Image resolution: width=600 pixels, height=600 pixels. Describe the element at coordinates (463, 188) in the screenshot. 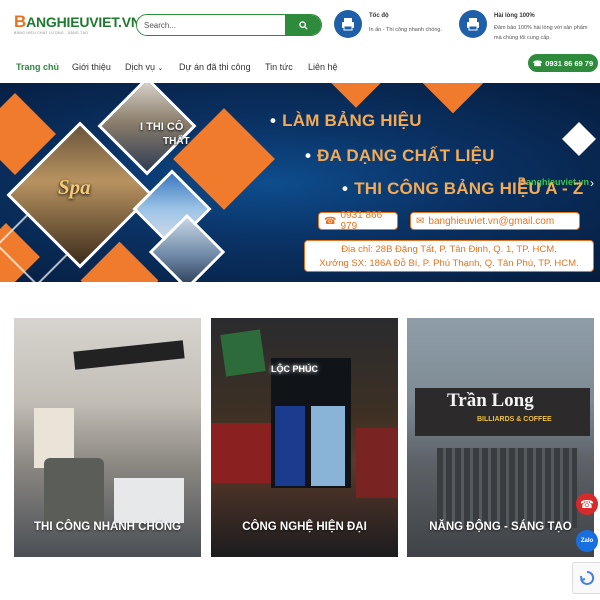

I see `banner-headline-3: • THI CÔNG BẢNG HIỆU A - Z` at that location.